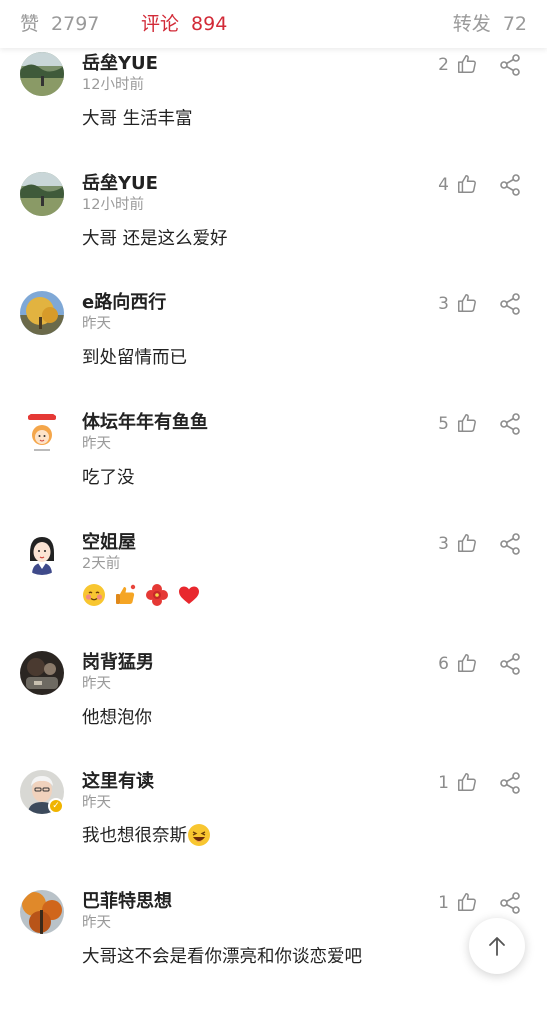  Describe the element at coordinates (117, 718) in the screenshot. I see `comment-text: 他想泡你` at that location.